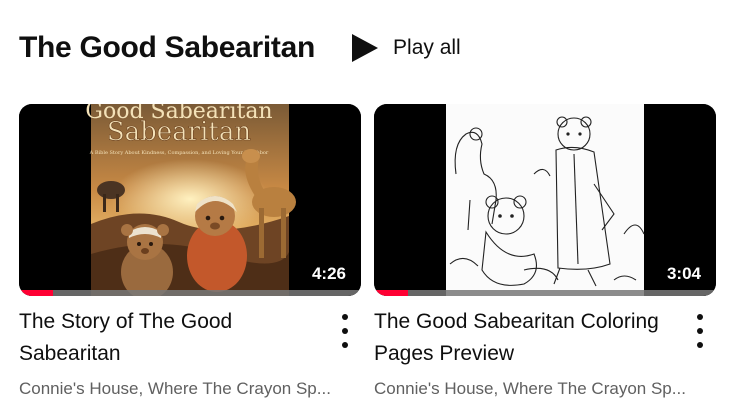  I want to click on play-icon, so click(365, 48).